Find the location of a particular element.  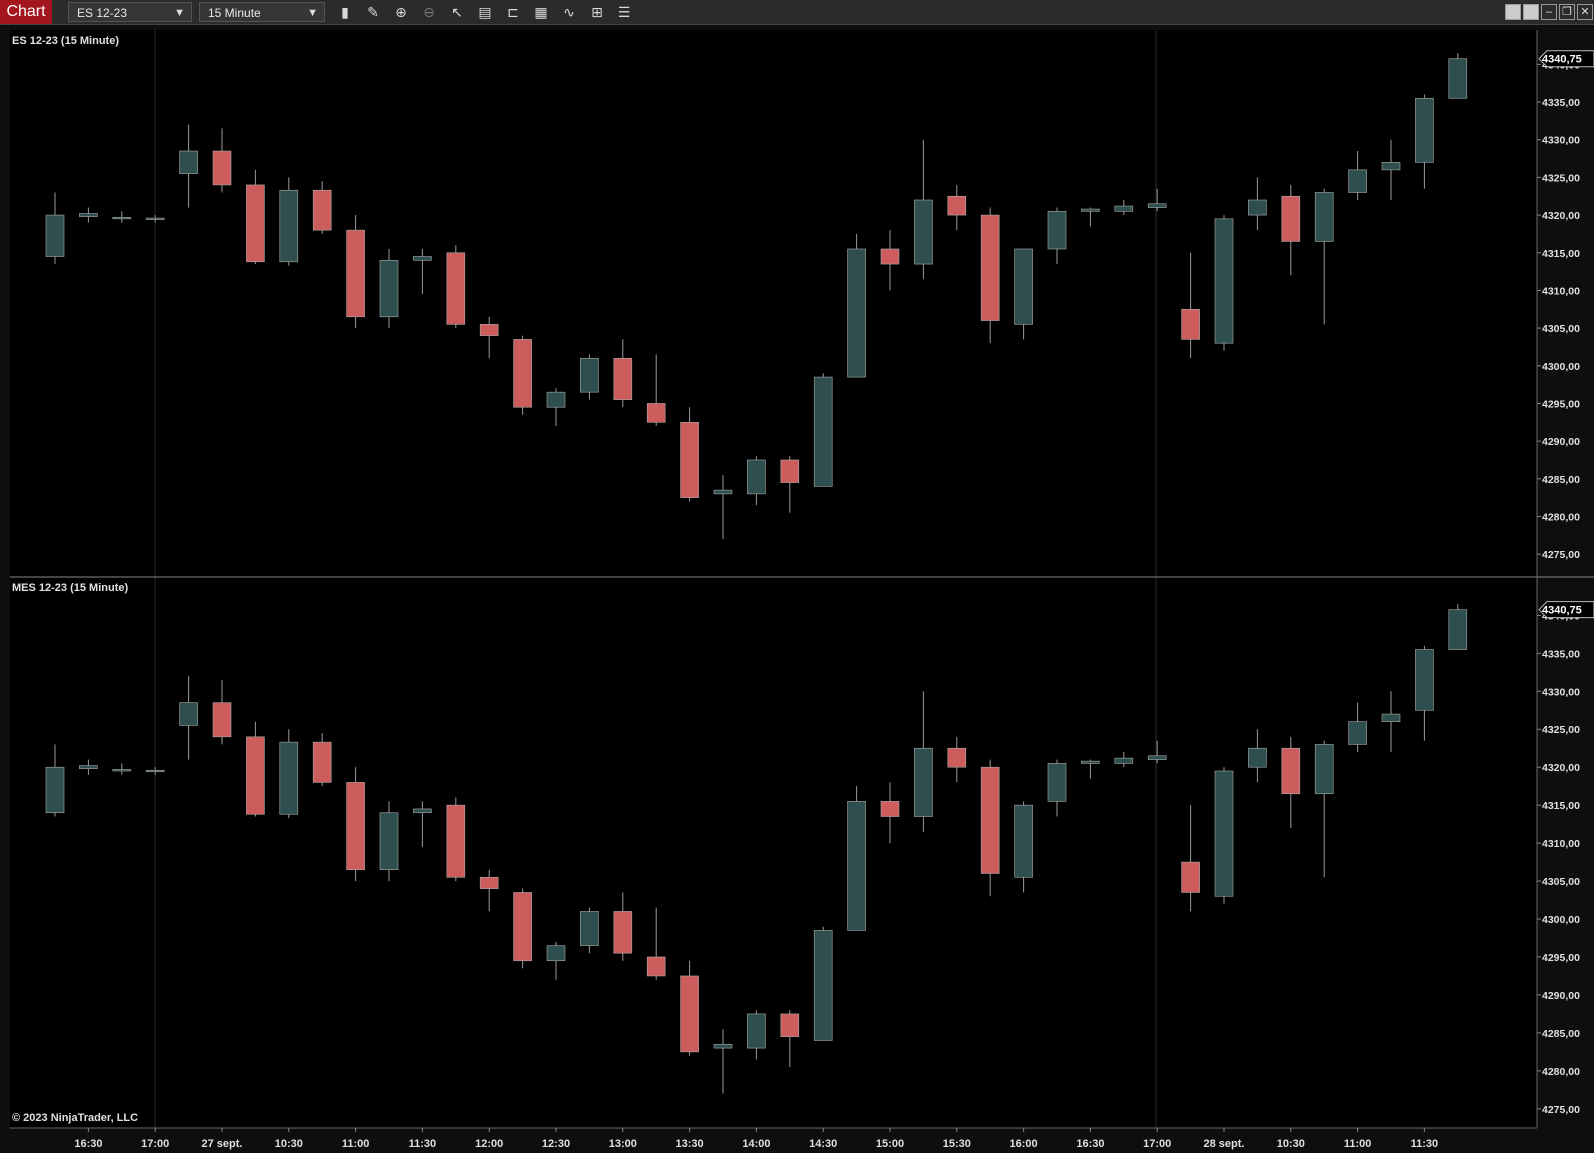

indicators-icon: ∿ is located at coordinates (569, 12).